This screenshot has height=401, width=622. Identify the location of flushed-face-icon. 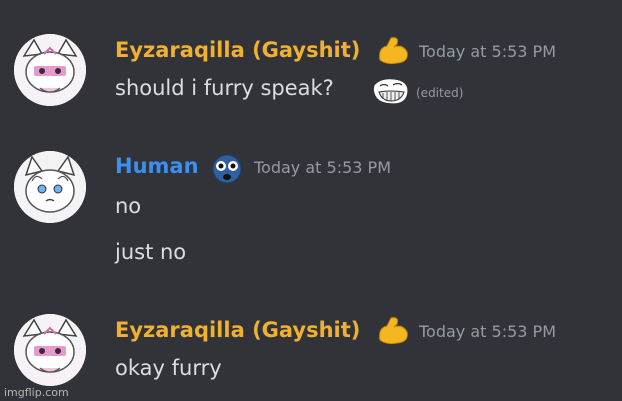
(227, 171).